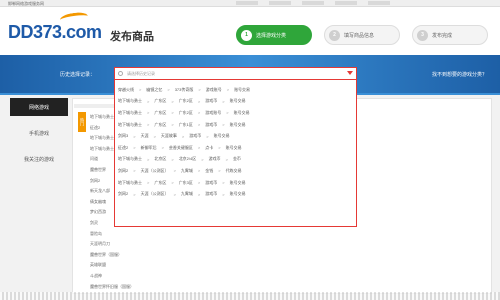 Image resolution: width=500 pixels, height=300 pixels. I want to click on step-number: 2, so click(334, 35).